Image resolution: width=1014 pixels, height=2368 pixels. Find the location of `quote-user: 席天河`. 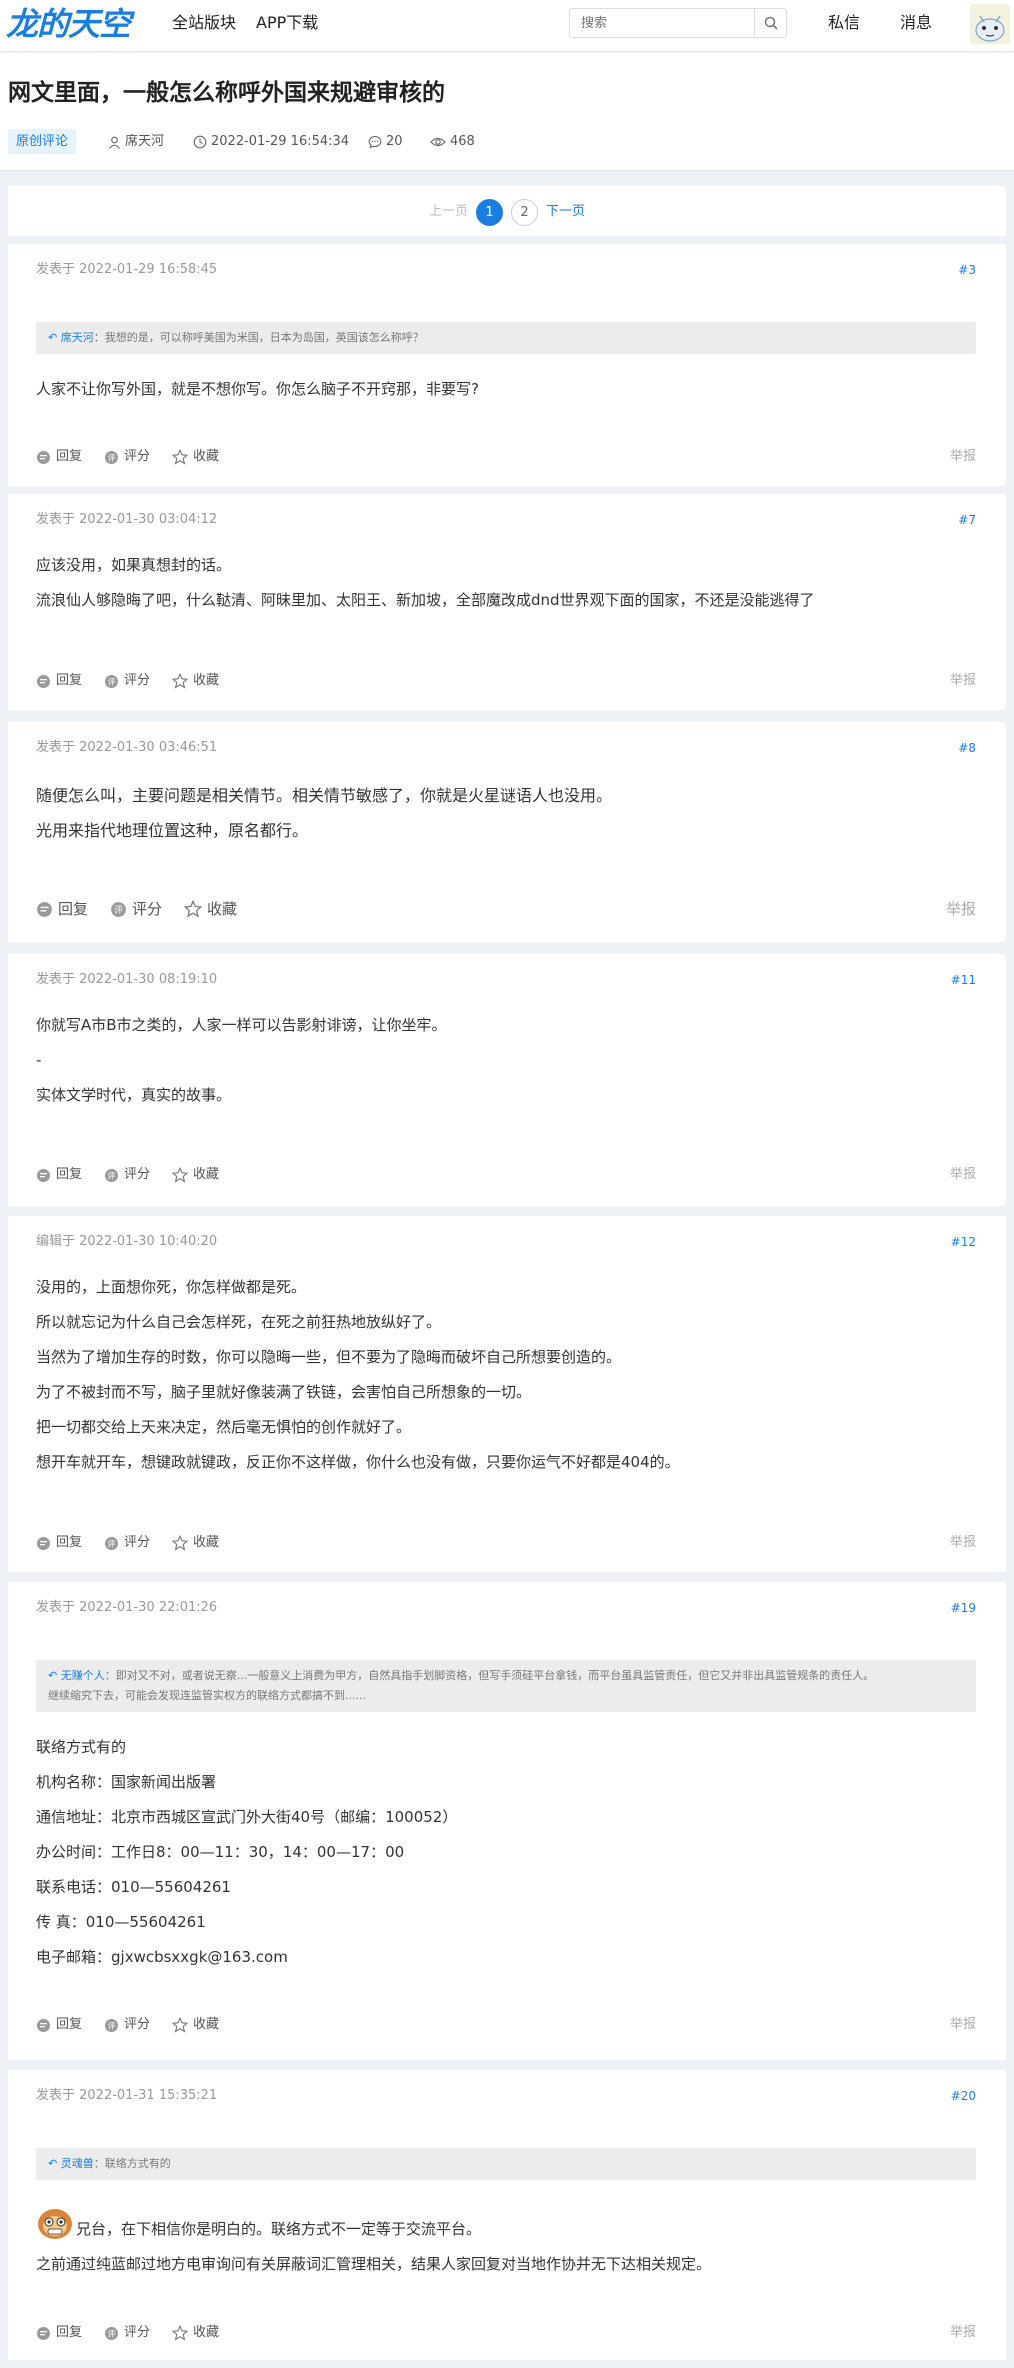

quote-user: 席天河 is located at coordinates (77, 337).